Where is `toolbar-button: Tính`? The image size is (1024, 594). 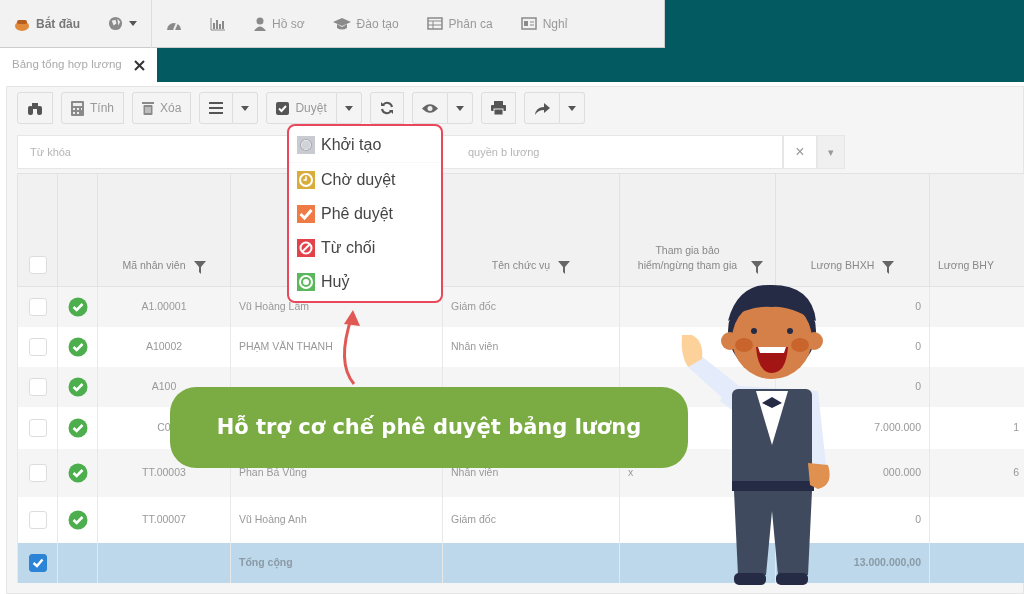 toolbar-button: Tính is located at coordinates (92, 108).